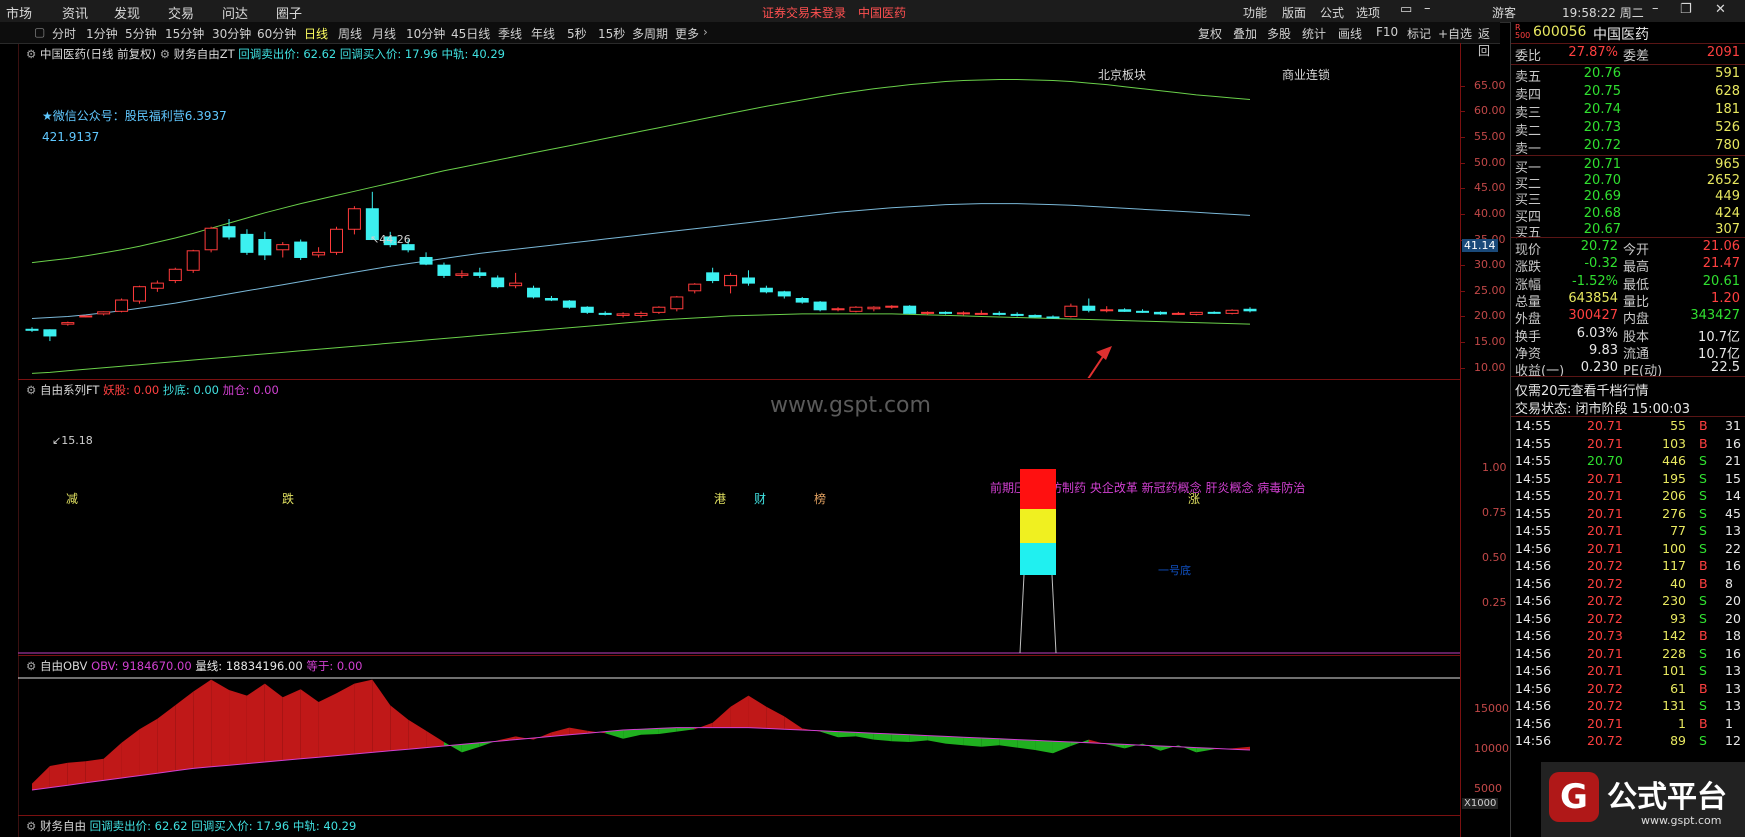  Describe the element at coordinates (1559, 32) in the screenshot. I see `stock-code: 600056` at that location.